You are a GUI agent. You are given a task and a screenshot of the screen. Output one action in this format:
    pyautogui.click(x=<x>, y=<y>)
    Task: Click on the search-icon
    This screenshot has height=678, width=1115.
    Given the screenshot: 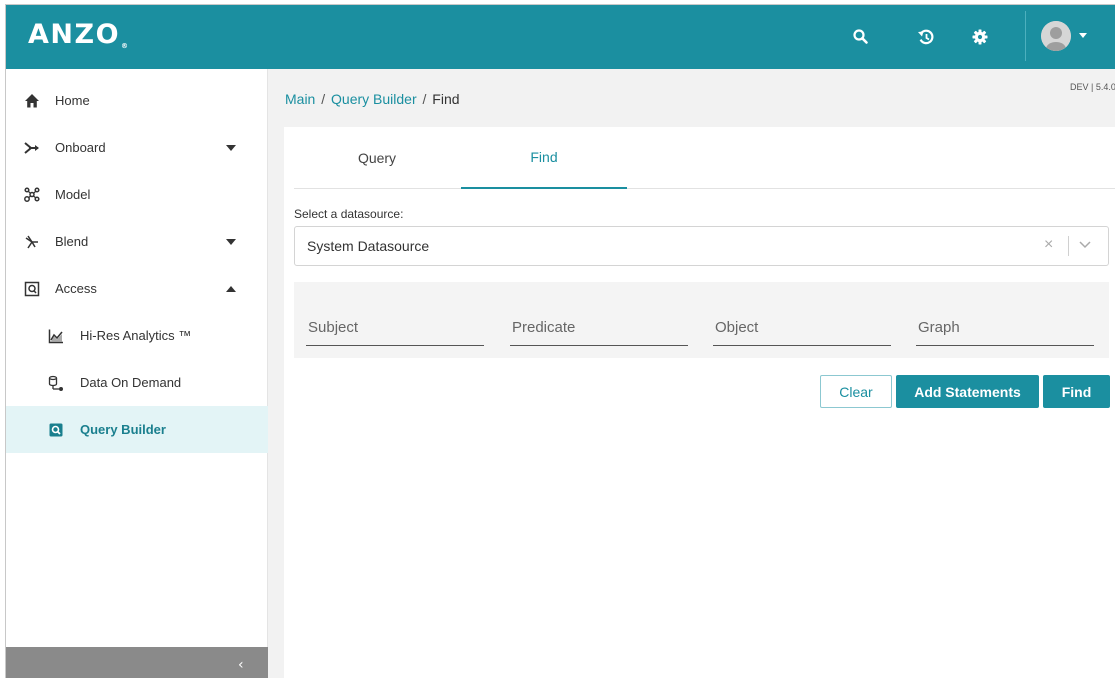 What is the action you would take?
    pyautogui.click(x=861, y=37)
    